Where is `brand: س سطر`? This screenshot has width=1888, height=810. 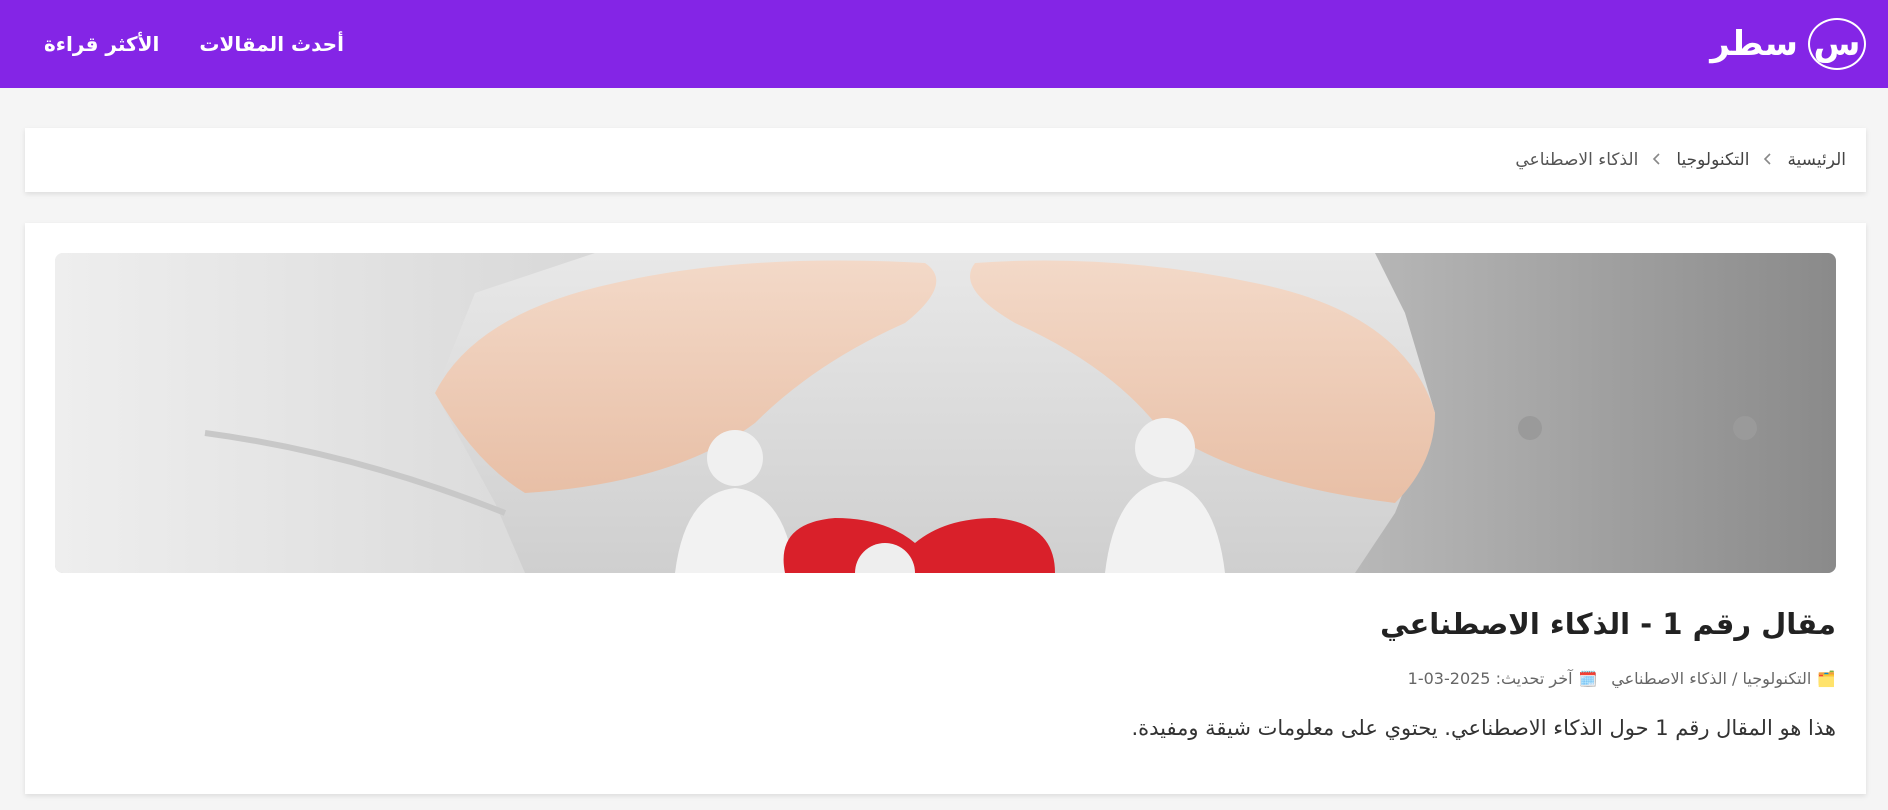
brand: س سطر is located at coordinates (1788, 44).